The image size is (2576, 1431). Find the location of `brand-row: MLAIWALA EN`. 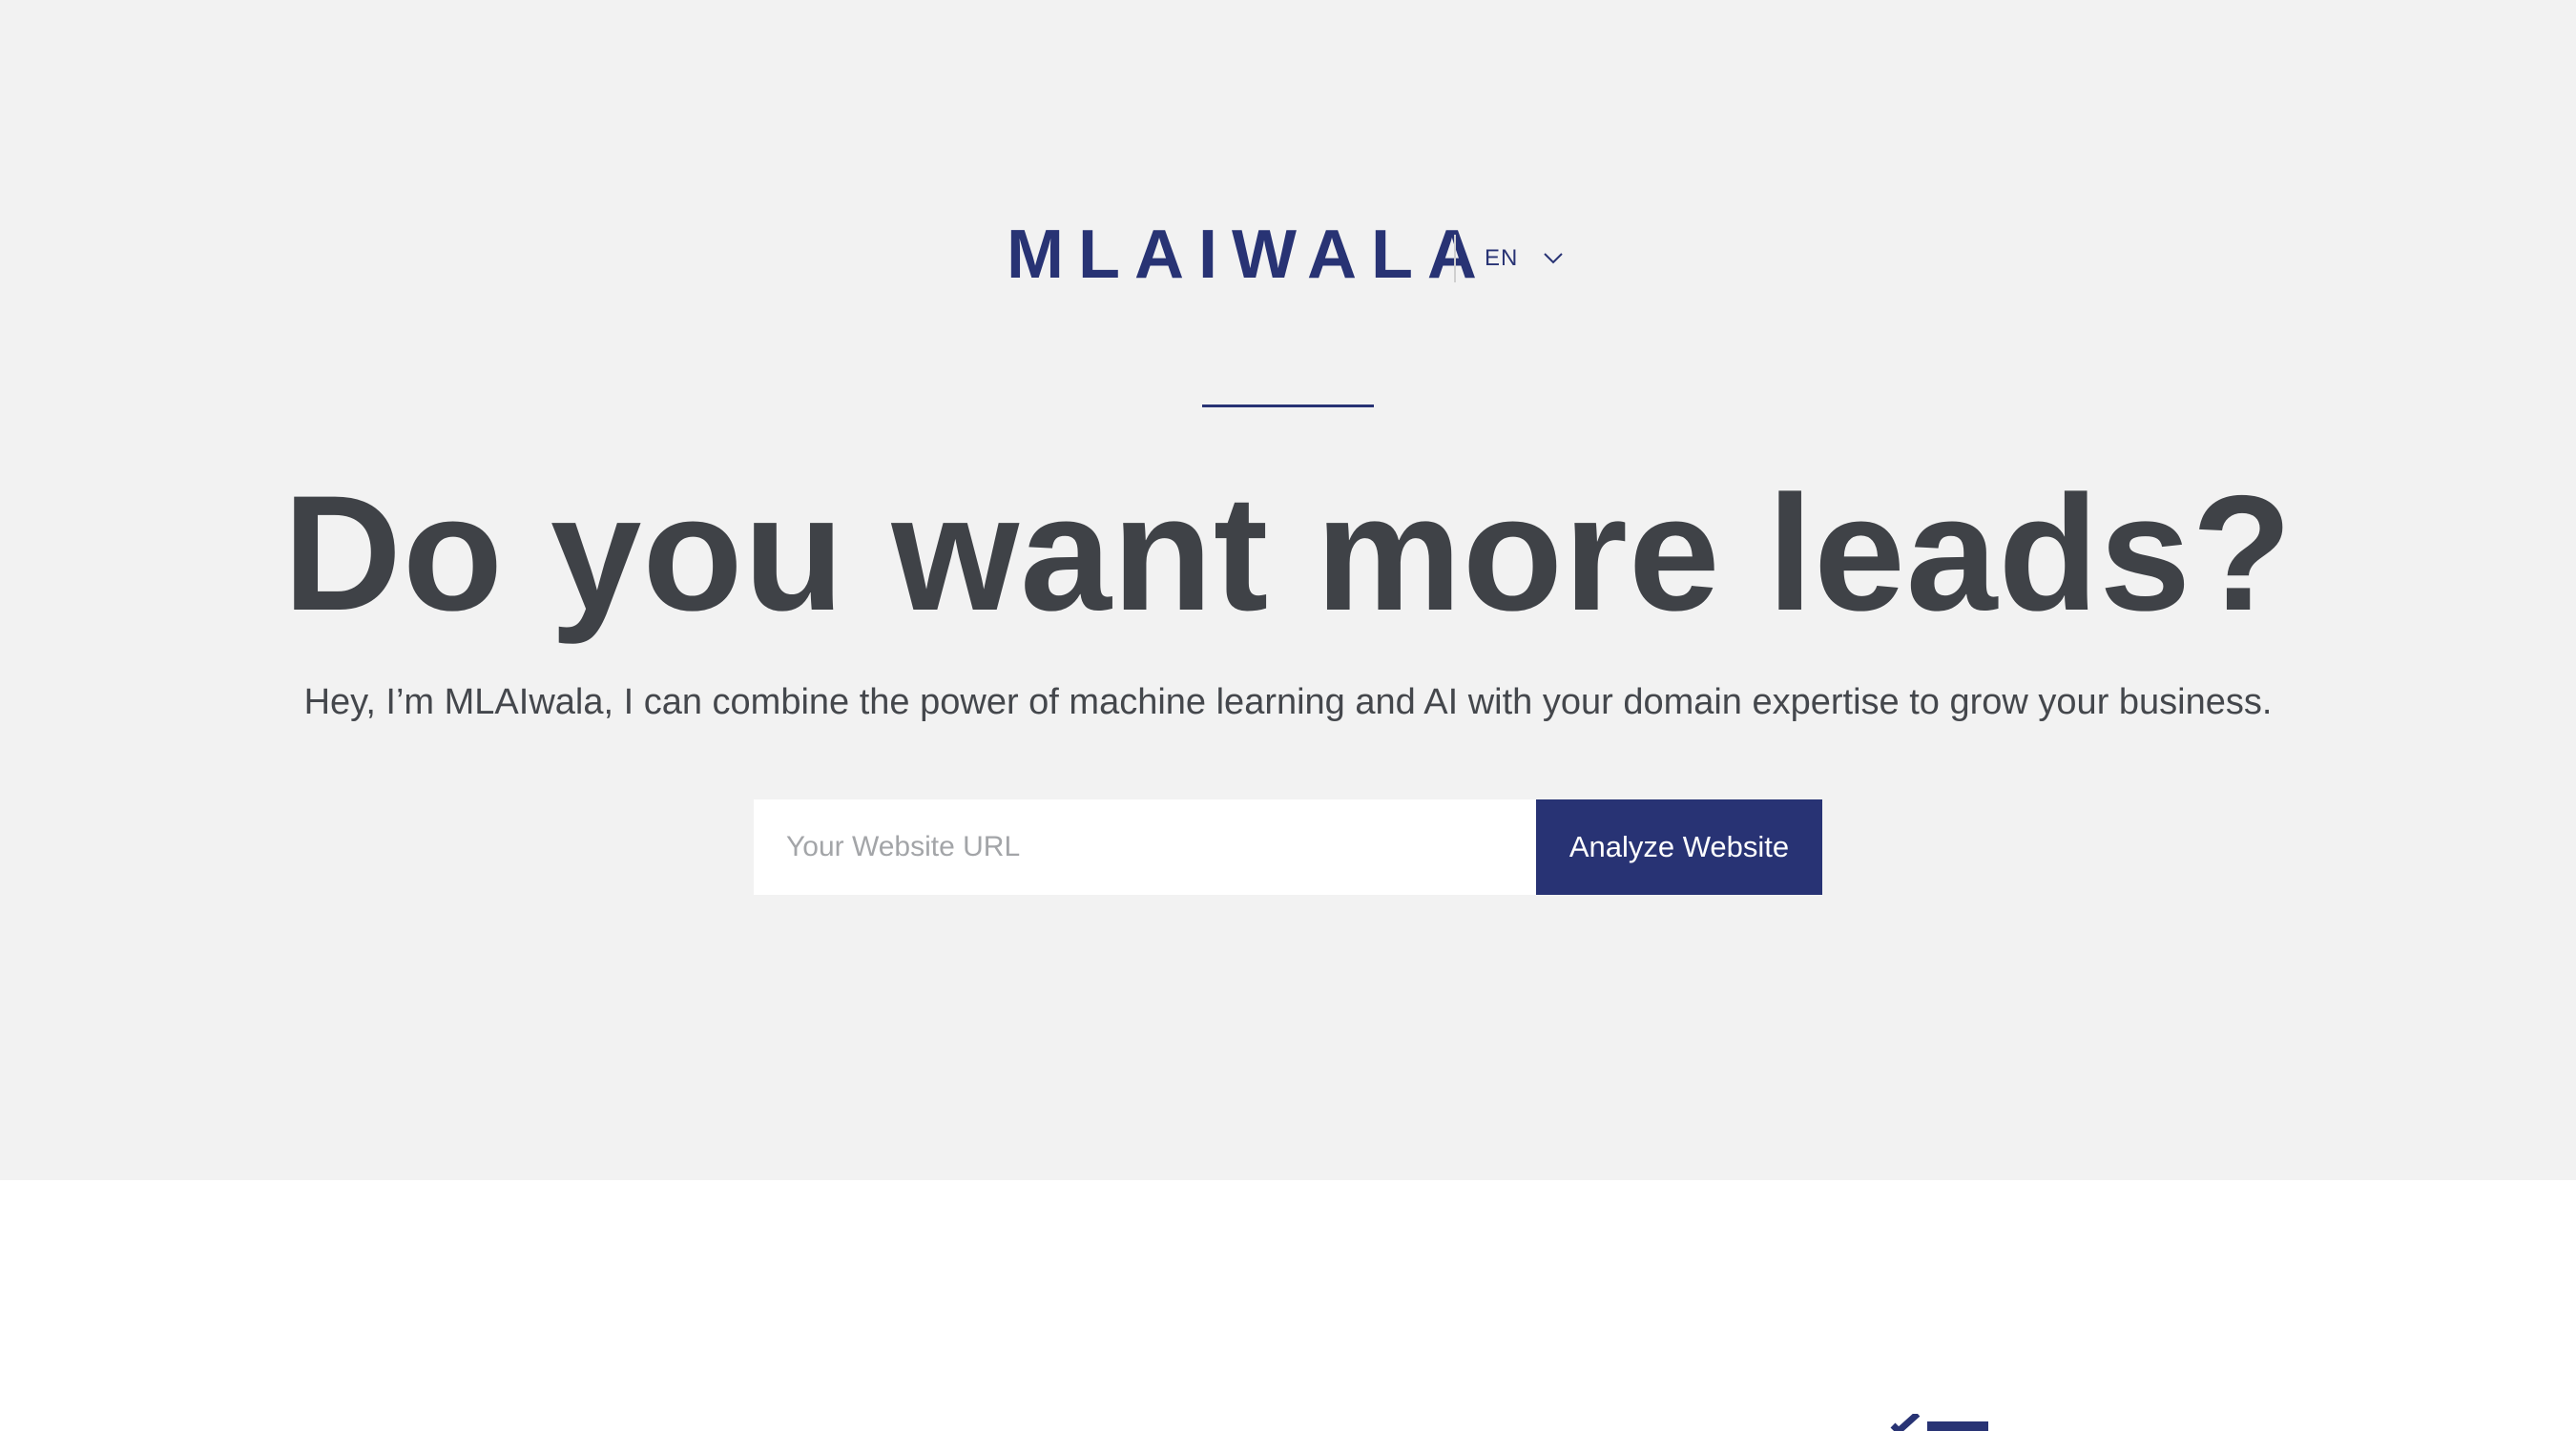

brand-row: MLAIWALA EN is located at coordinates (1288, 257).